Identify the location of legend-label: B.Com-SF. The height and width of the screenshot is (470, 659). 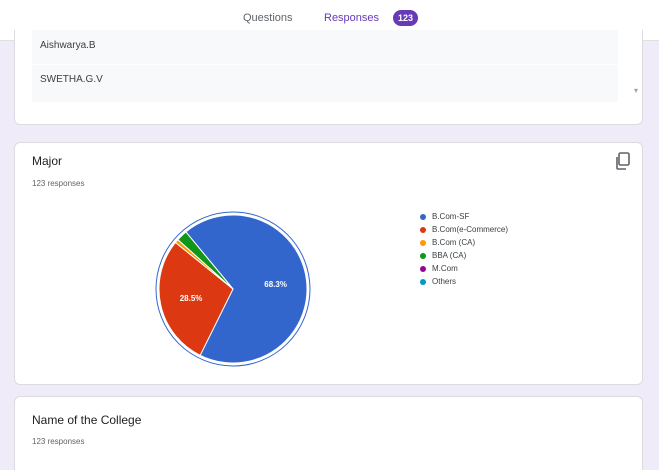
(451, 216).